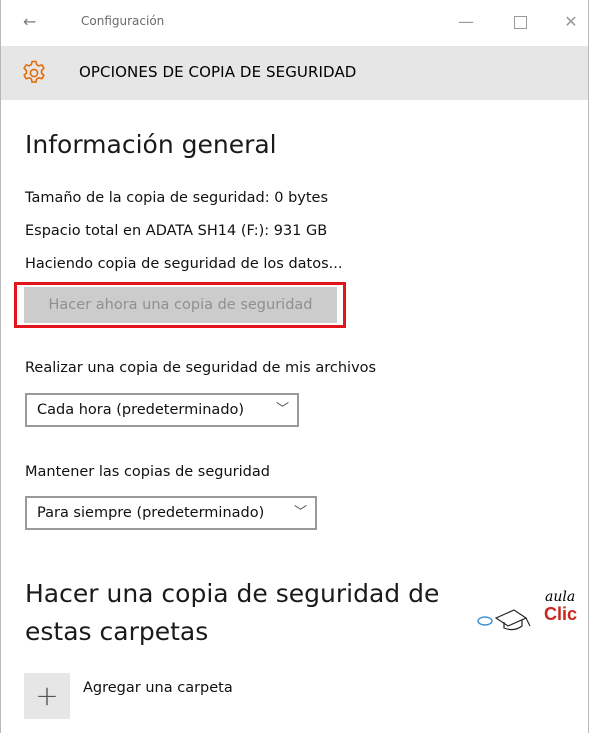  Describe the element at coordinates (147, 472) in the screenshot. I see `retention-label: Mantener las copias de seguridad` at that location.